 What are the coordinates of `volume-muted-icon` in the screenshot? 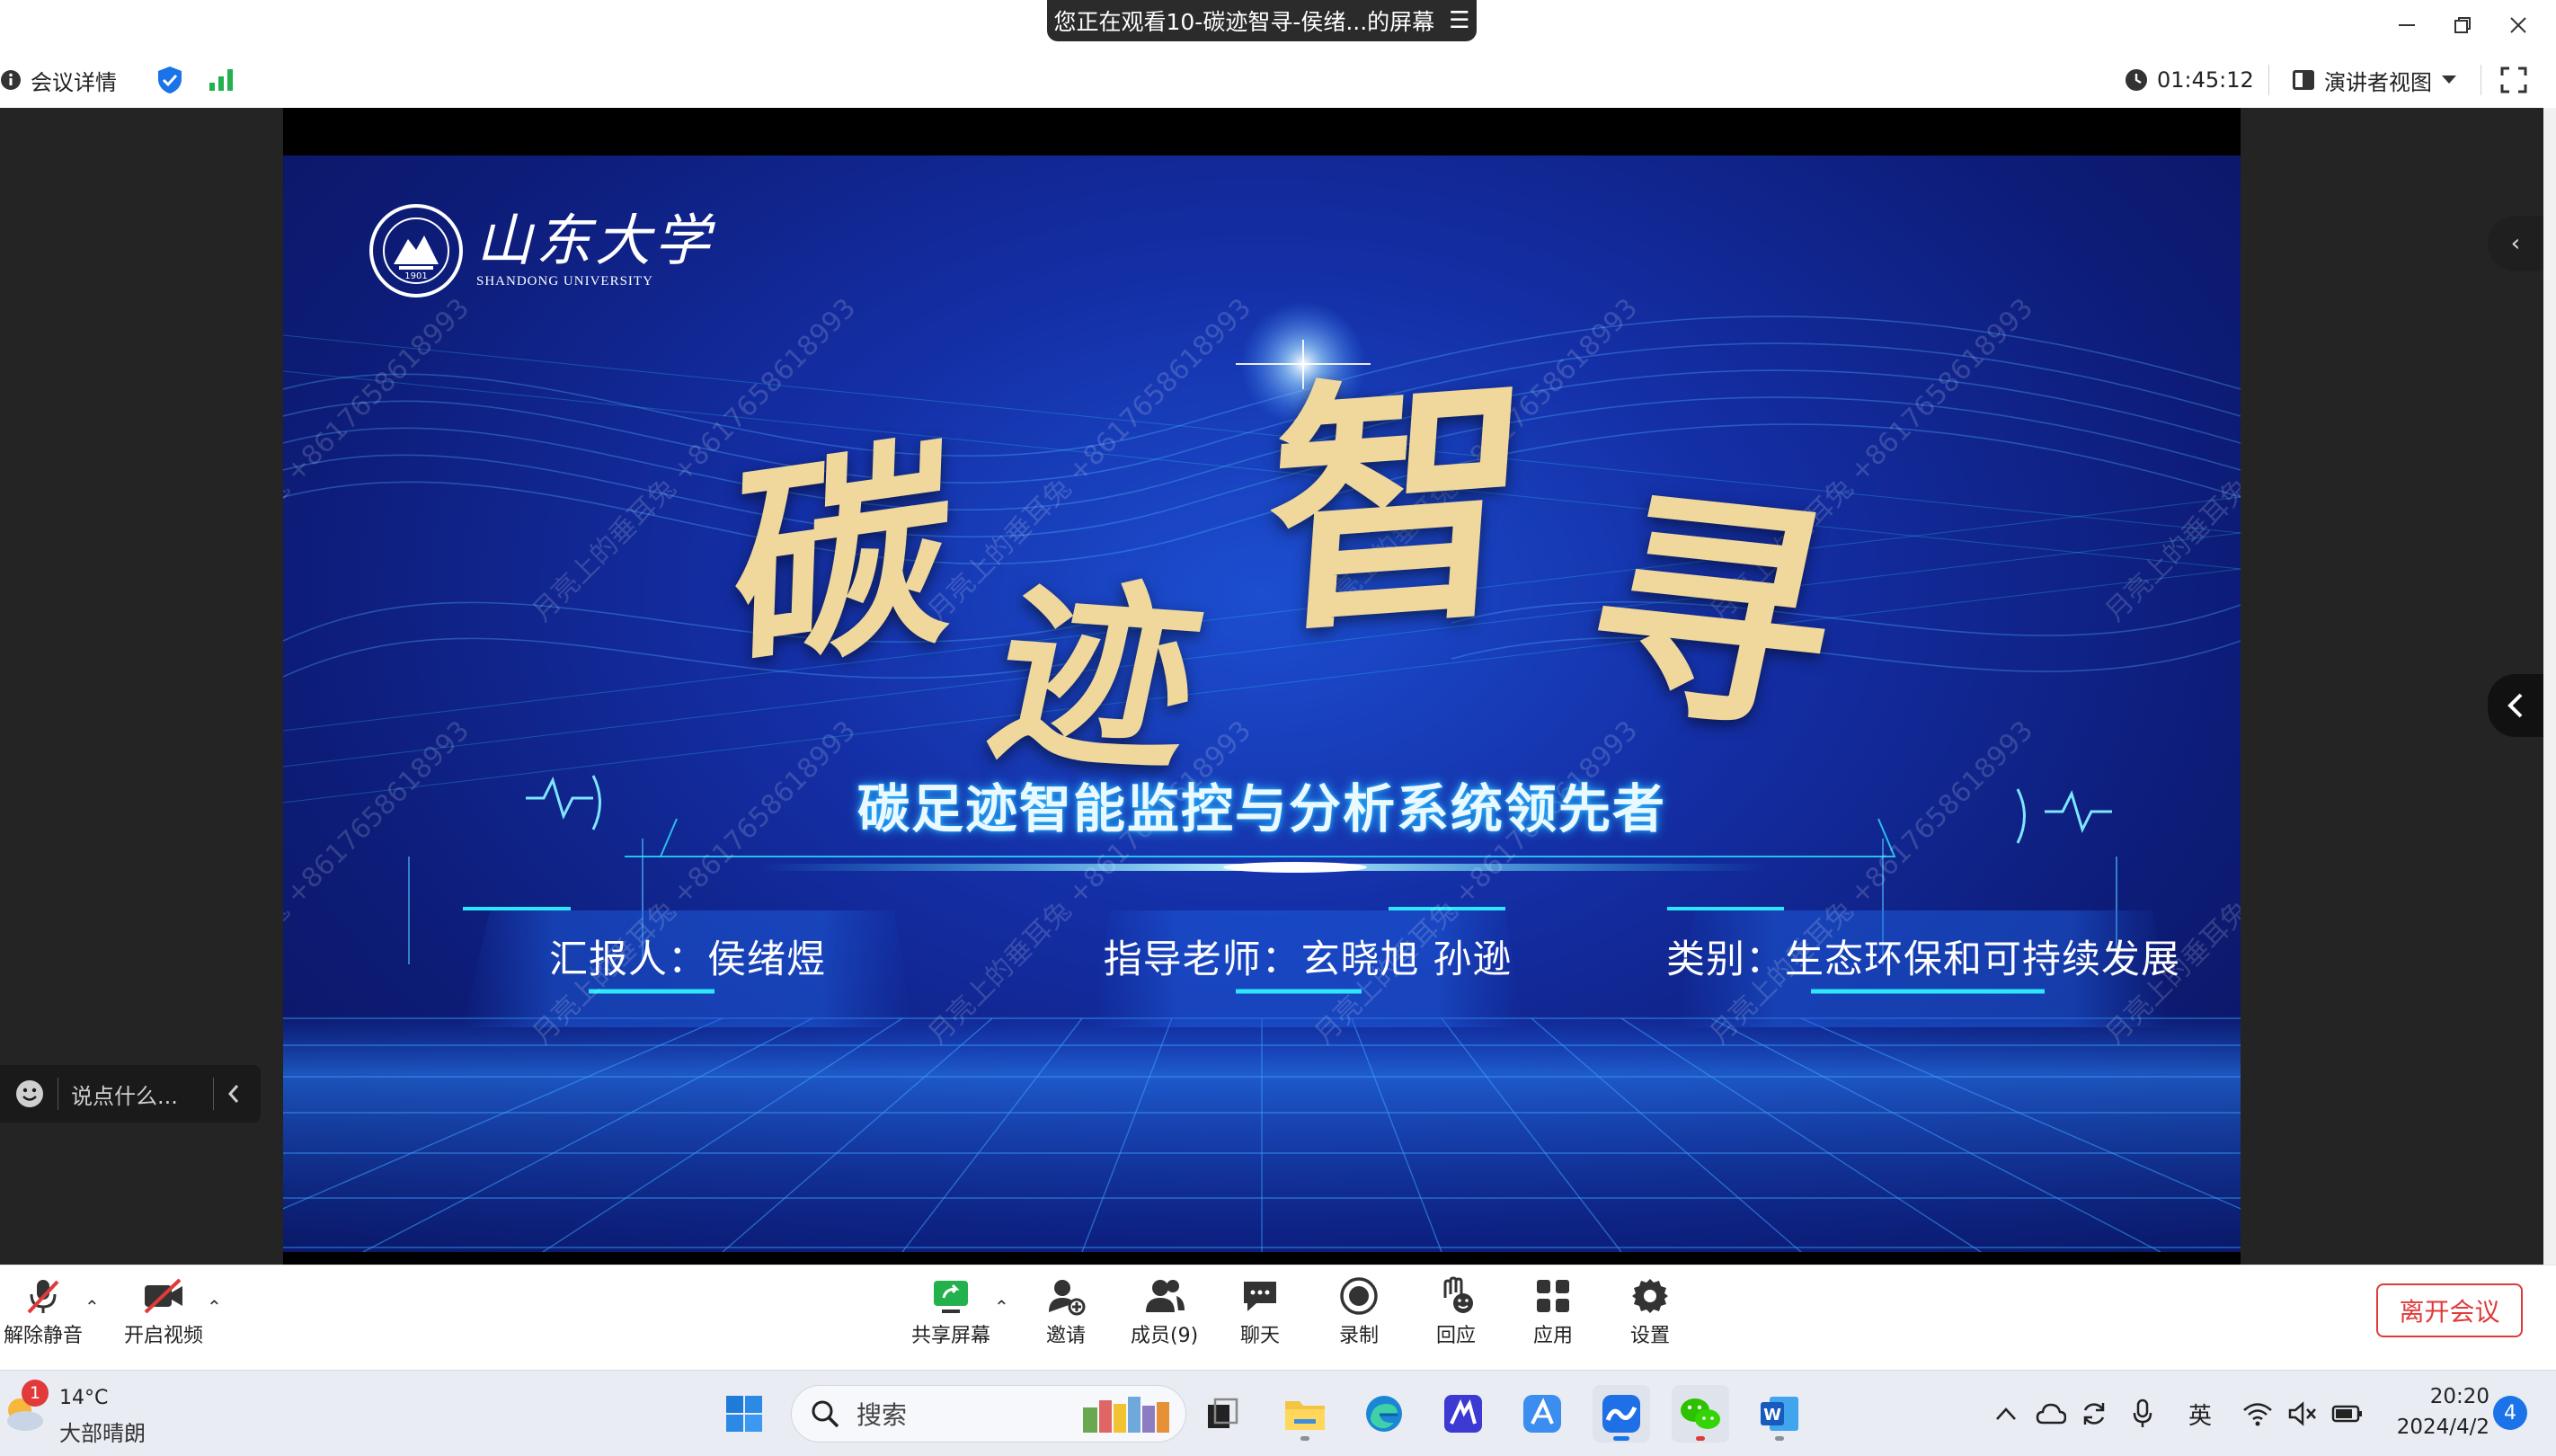 It's located at (2302, 1414).